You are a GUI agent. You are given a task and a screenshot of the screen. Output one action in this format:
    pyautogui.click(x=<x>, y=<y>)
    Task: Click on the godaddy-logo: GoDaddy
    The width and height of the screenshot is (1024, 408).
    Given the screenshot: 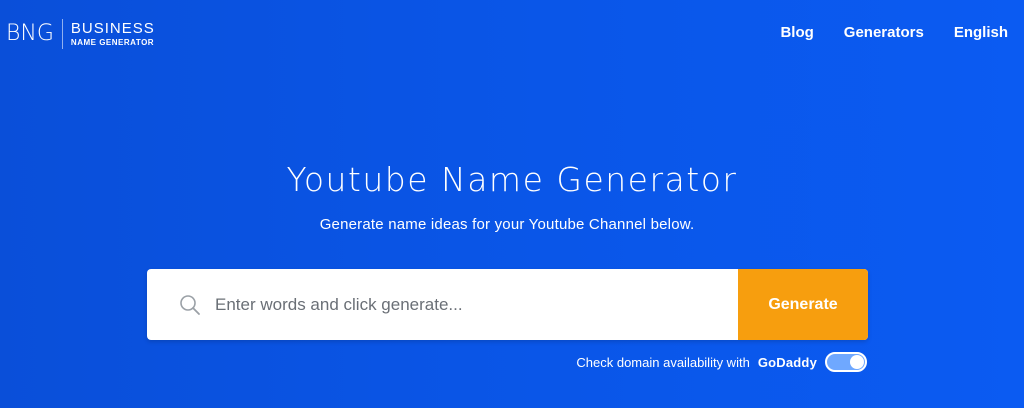 What is the action you would take?
    pyautogui.click(x=787, y=362)
    